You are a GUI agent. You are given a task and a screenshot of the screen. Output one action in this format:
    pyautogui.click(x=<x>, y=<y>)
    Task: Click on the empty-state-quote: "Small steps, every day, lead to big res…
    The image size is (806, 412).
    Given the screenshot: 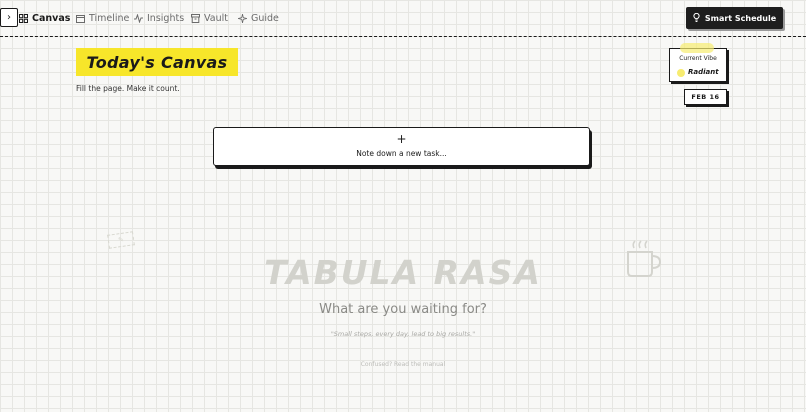 What is the action you would take?
    pyautogui.click(x=403, y=334)
    